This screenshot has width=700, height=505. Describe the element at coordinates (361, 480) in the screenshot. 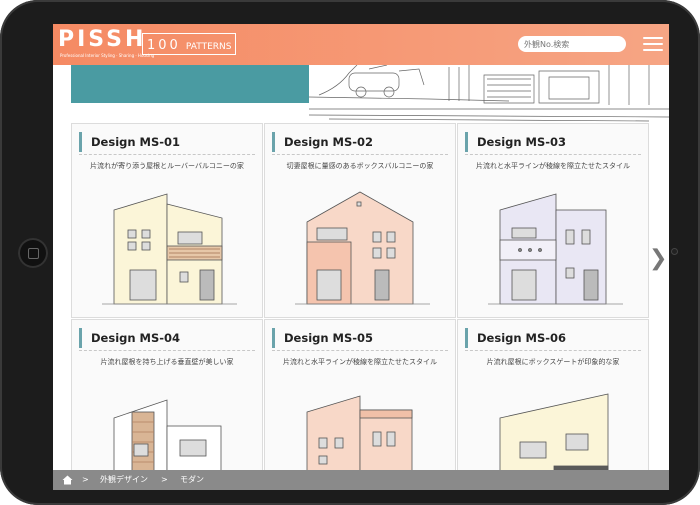

I see `breadcrumb: > 外観デザイン > モダン` at that location.